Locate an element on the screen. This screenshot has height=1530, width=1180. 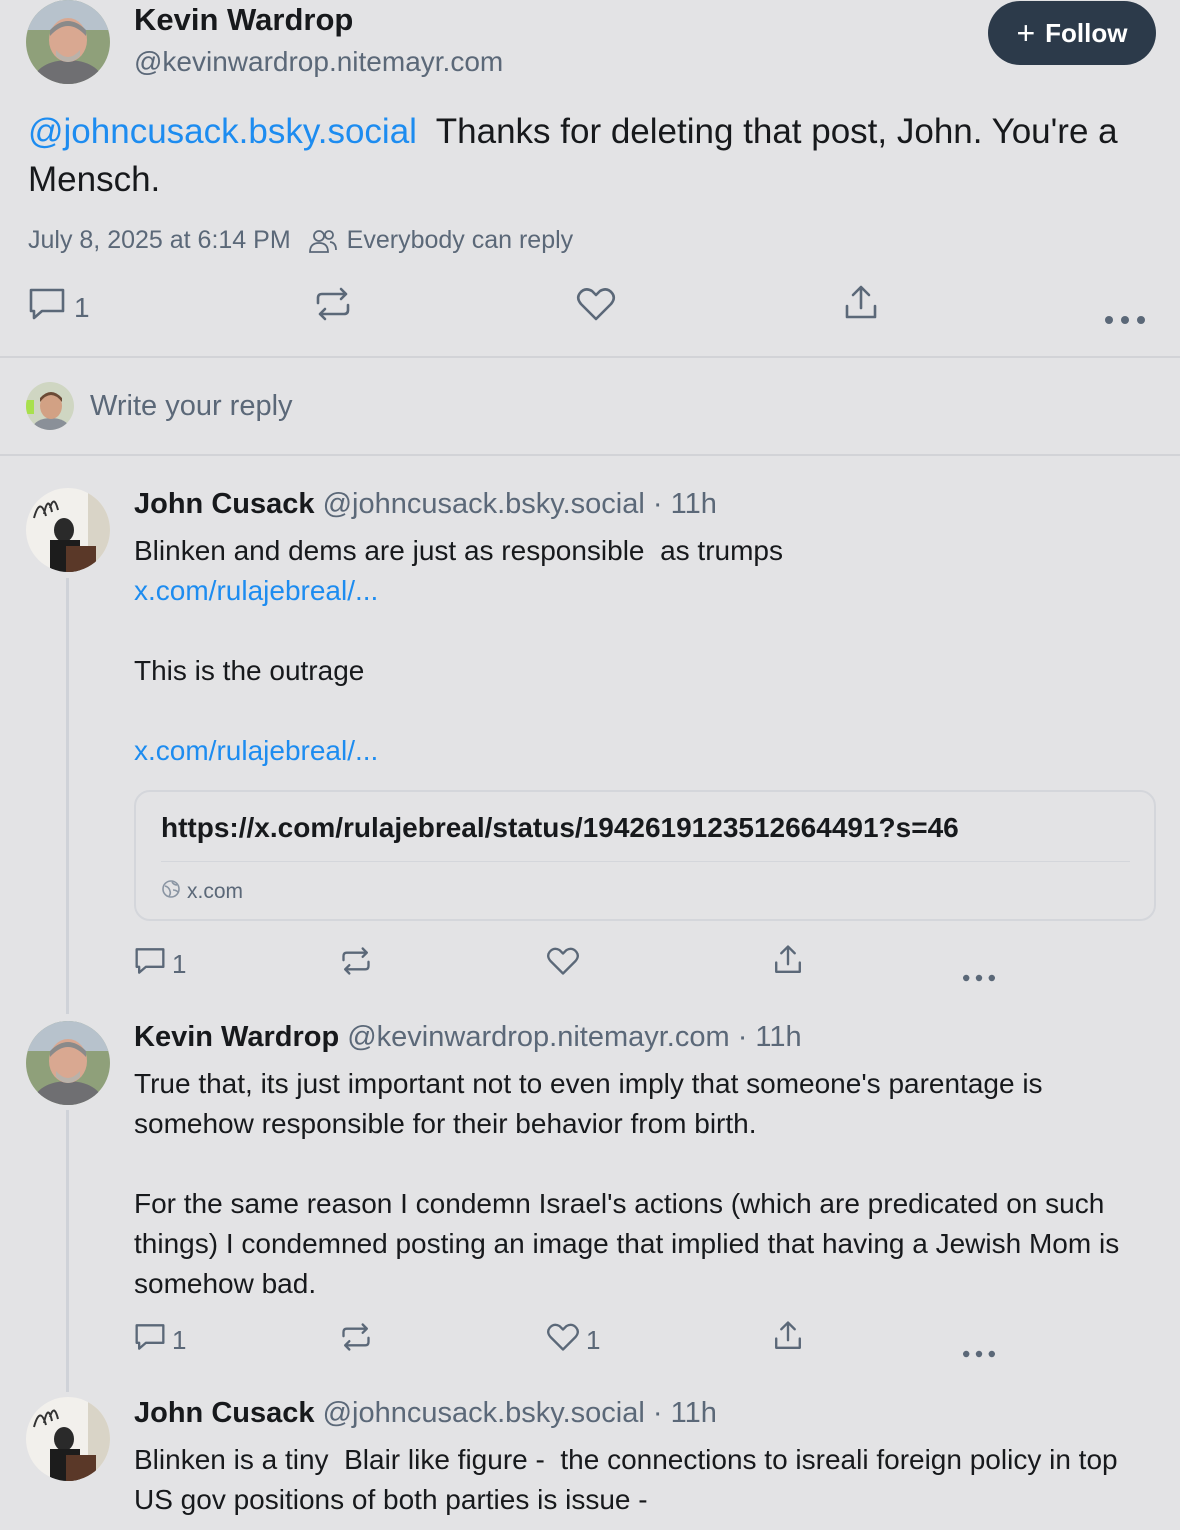
post-timestamp: July 8, 2025 at 6:14 PM is located at coordinates (159, 240).